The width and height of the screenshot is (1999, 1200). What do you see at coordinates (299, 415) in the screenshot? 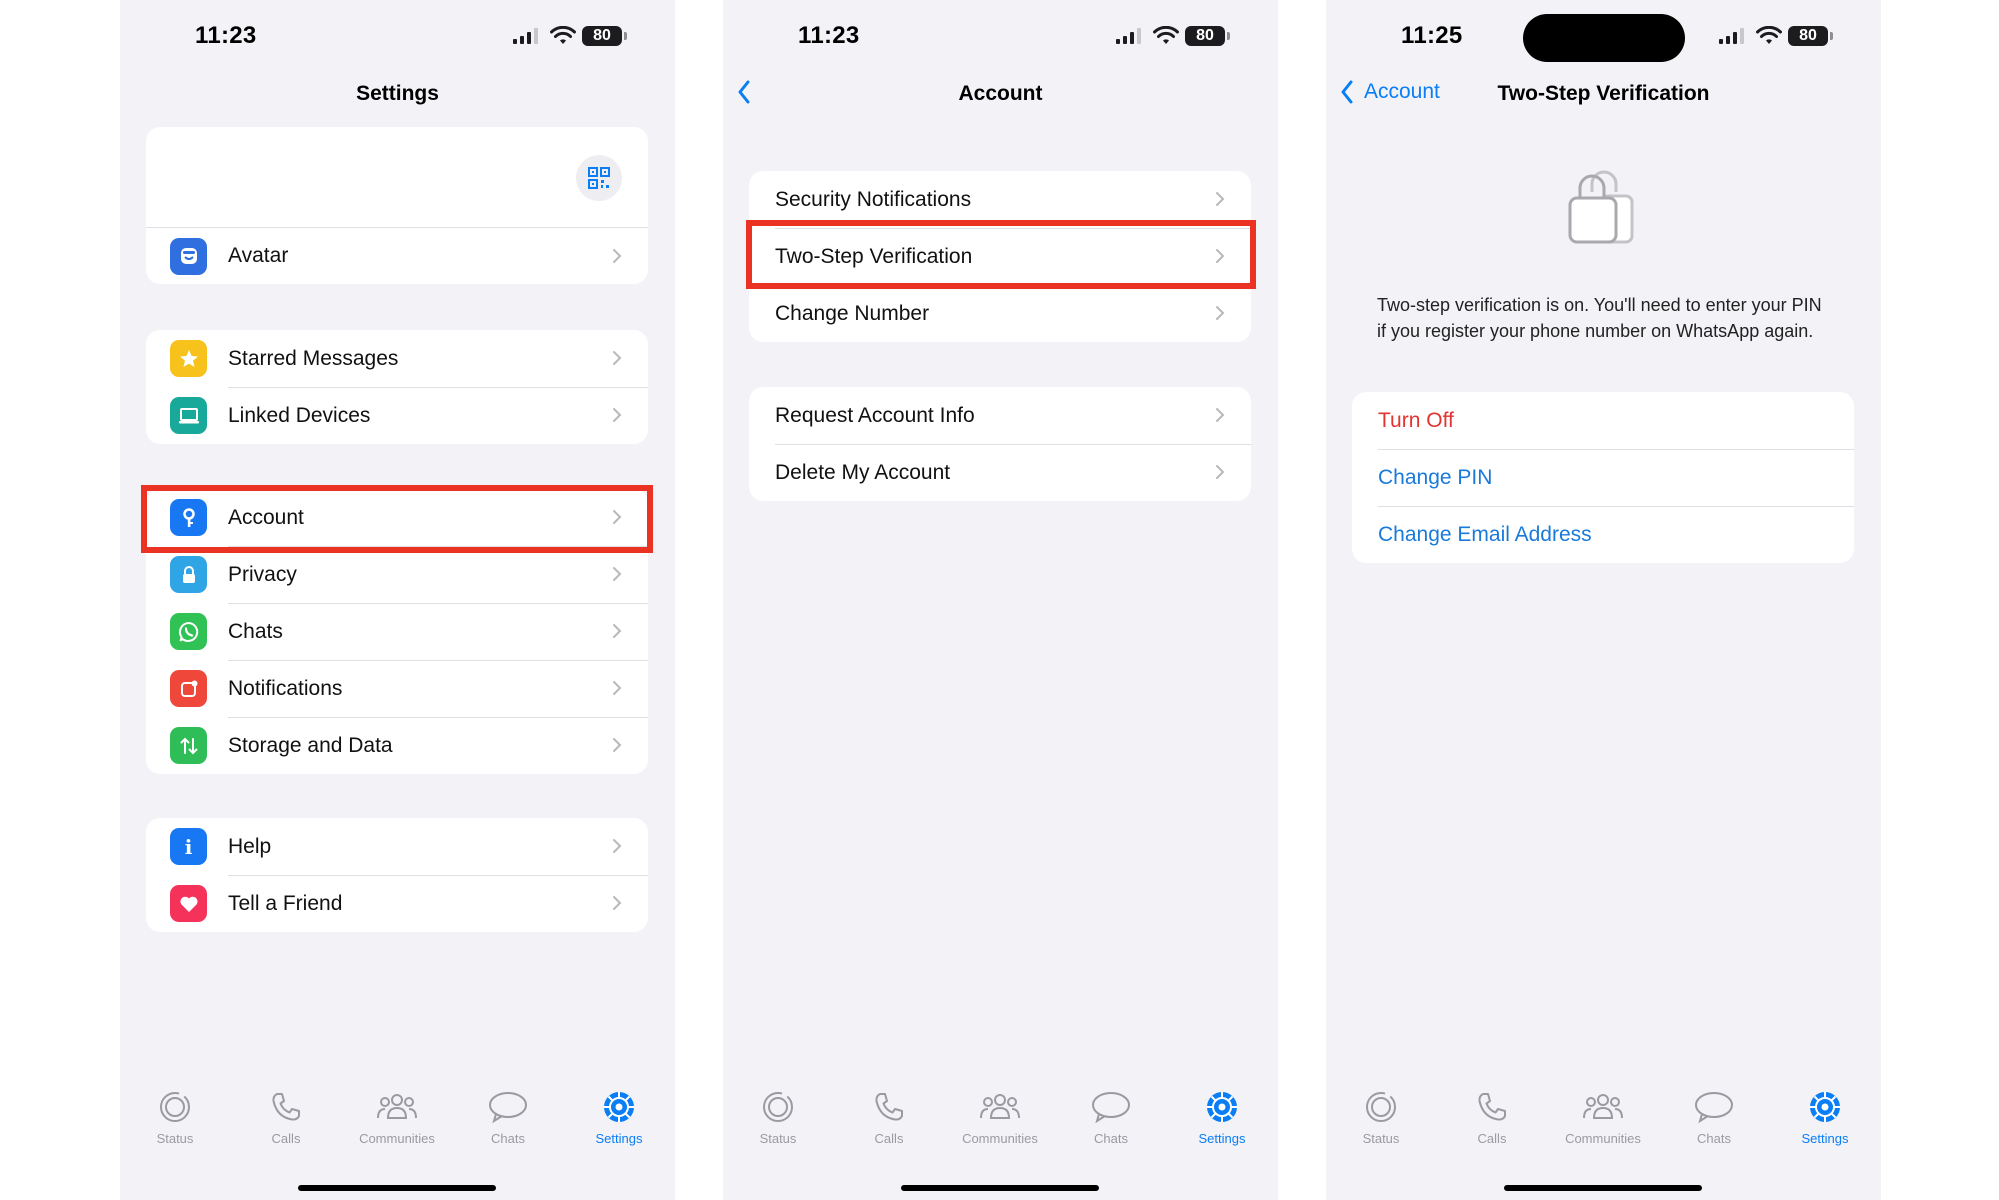
I see `settings-item-label: Linked Devices` at bounding box center [299, 415].